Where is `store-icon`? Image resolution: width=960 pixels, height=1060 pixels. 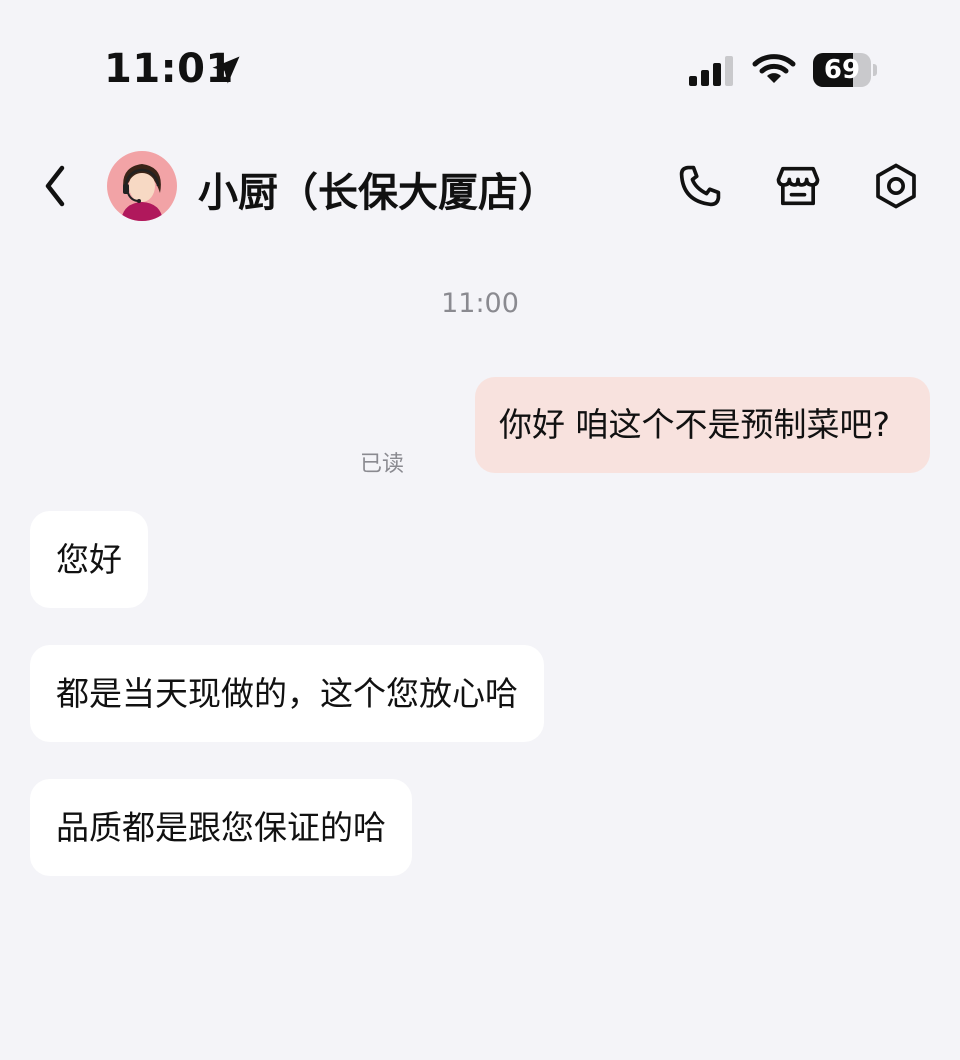 store-icon is located at coordinates (798, 186).